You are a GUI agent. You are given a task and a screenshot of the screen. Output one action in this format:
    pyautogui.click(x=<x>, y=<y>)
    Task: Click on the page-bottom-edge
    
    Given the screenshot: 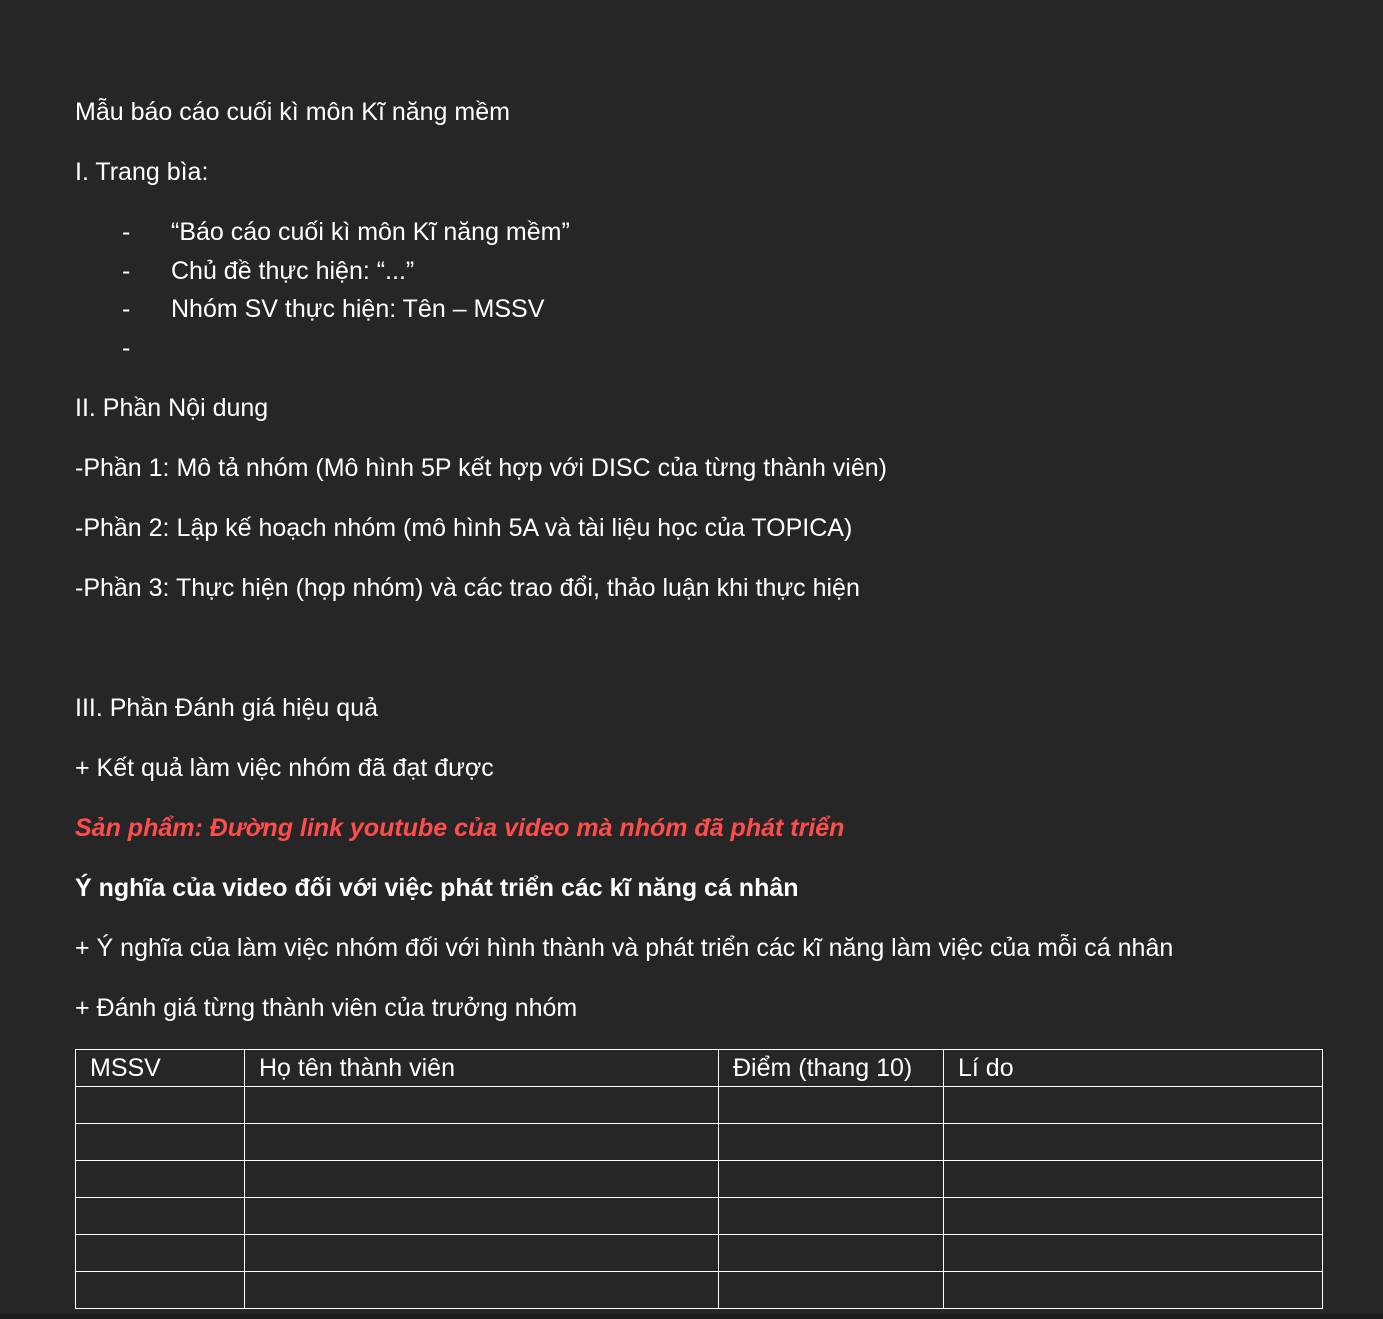 What is the action you would take?
    pyautogui.click(x=691, y=1316)
    